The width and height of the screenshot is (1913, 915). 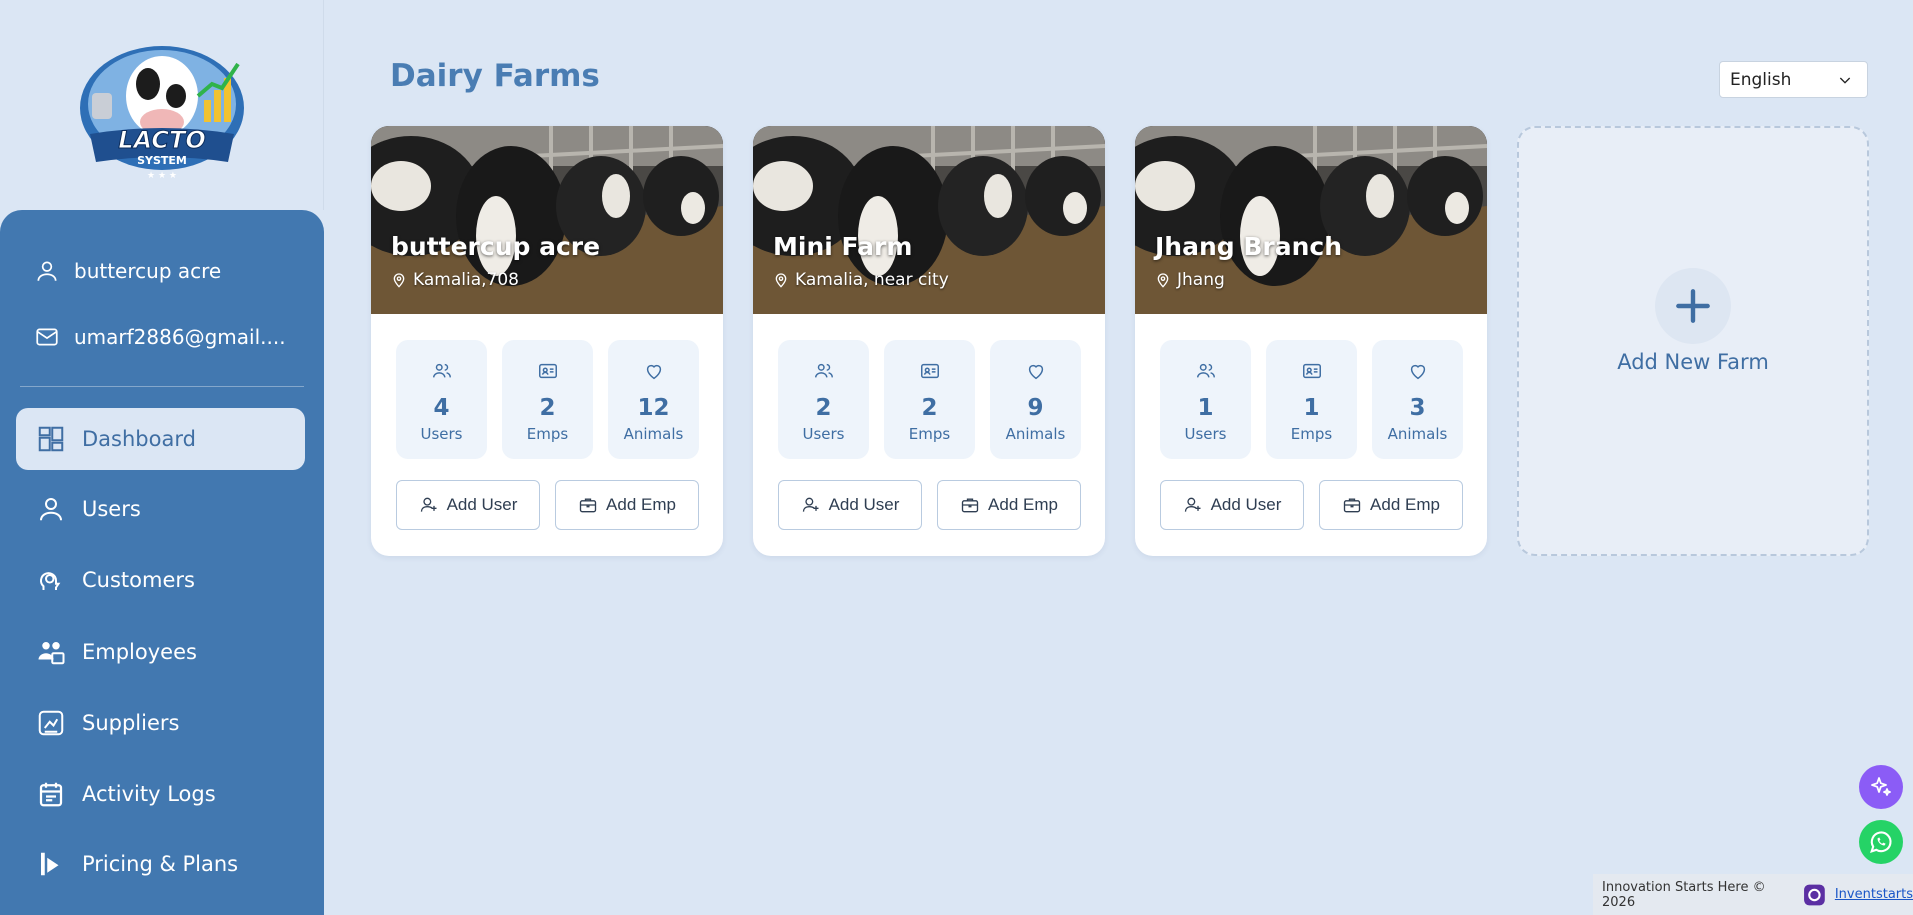 I want to click on sidebar-divider, so click(x=162, y=386).